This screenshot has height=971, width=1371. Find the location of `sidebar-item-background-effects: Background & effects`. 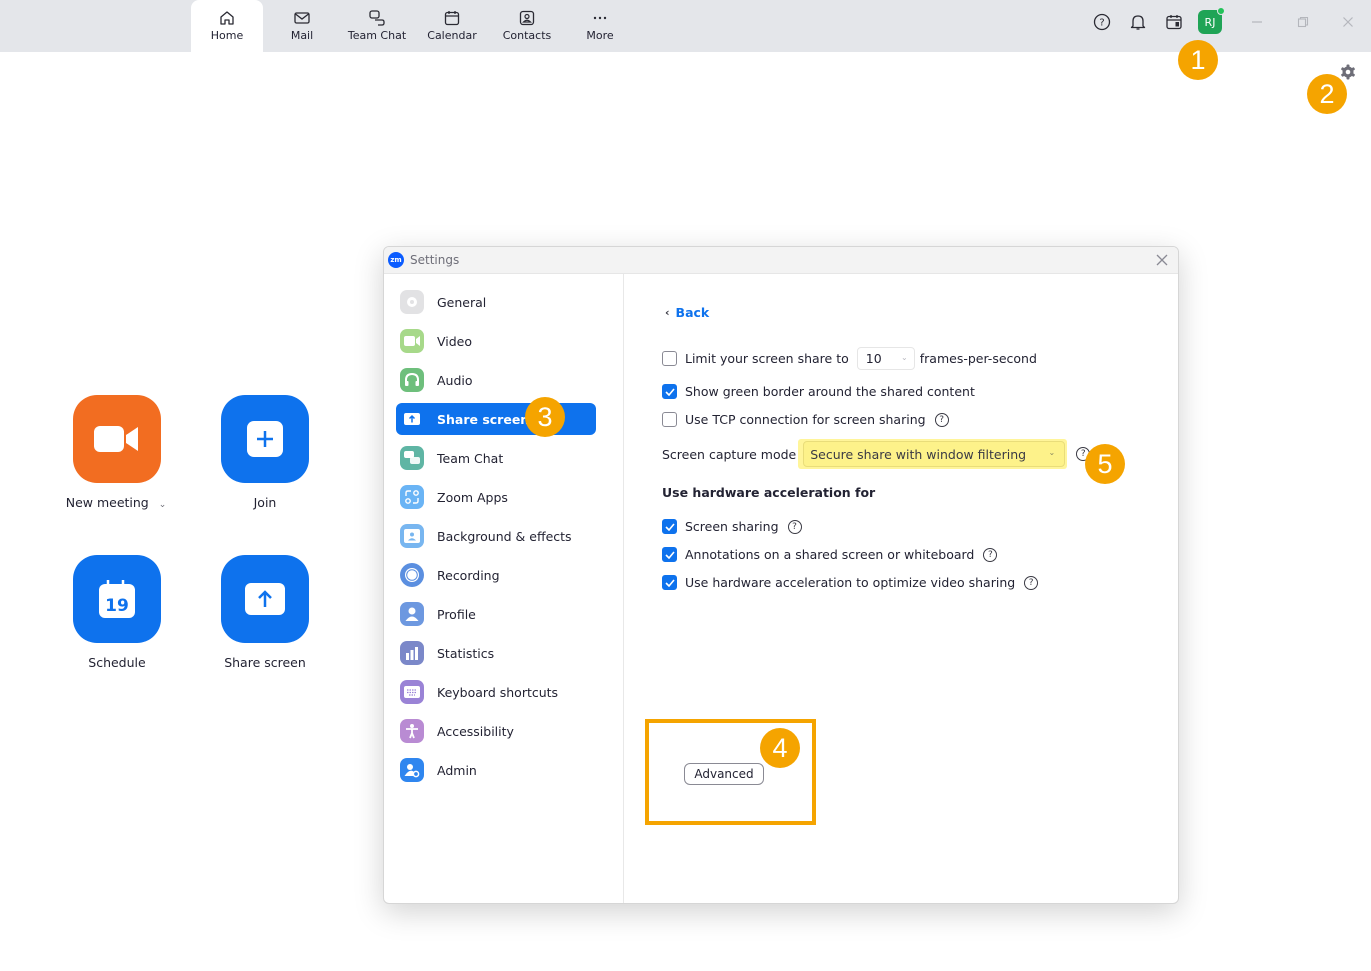

sidebar-item-background-effects: Background & effects is located at coordinates (496, 536).